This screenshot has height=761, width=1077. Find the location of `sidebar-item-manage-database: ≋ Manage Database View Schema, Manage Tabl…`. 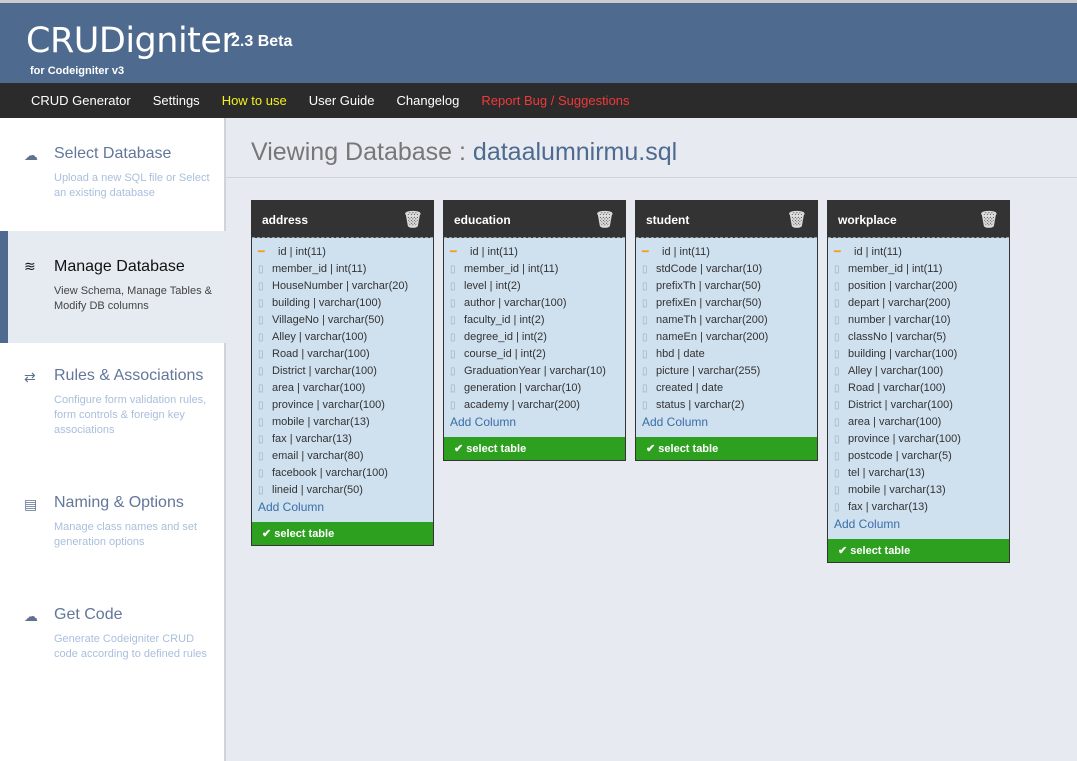

sidebar-item-manage-database: ≋ Manage Database View Schema, Manage Tabl… is located at coordinates (113, 287).